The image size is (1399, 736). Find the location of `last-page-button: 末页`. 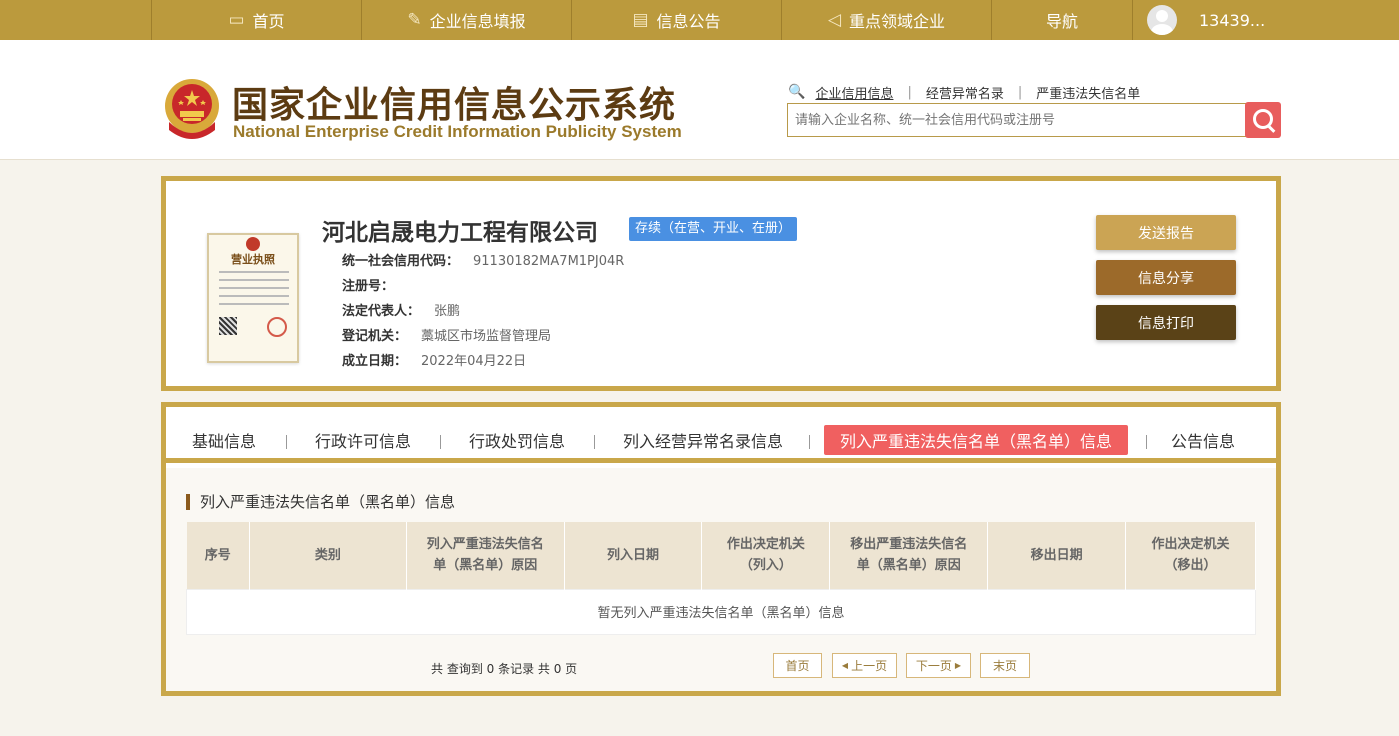

last-page-button: 末页 is located at coordinates (1005, 665).